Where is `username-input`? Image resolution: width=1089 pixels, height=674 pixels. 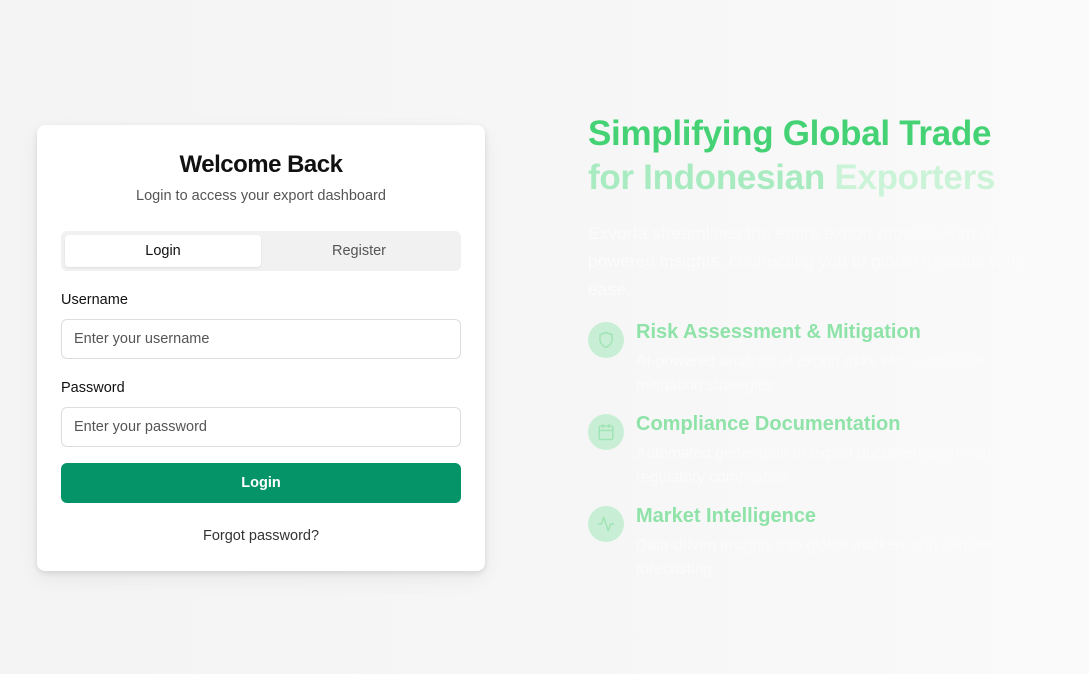 username-input is located at coordinates (261, 339).